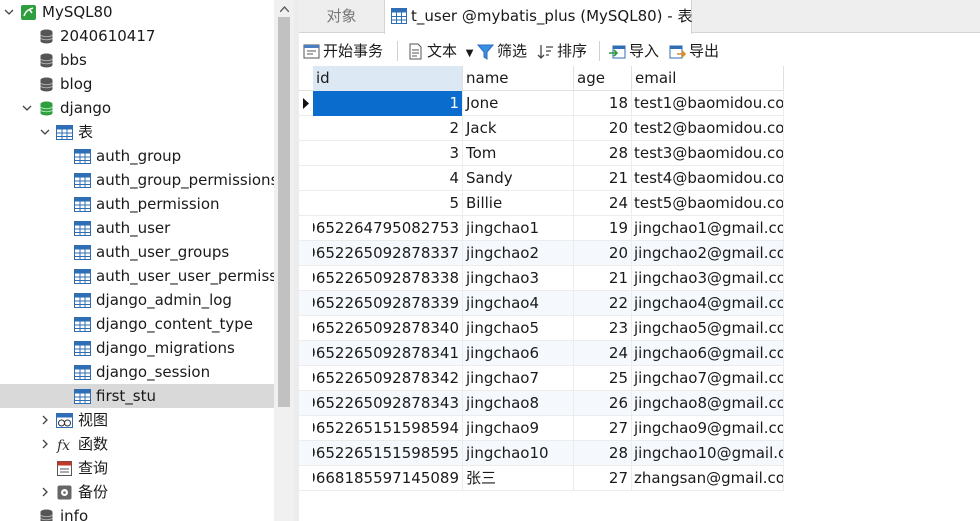 This screenshot has width=980, height=521. What do you see at coordinates (634, 51) in the screenshot?
I see `import-button: 导入` at bounding box center [634, 51].